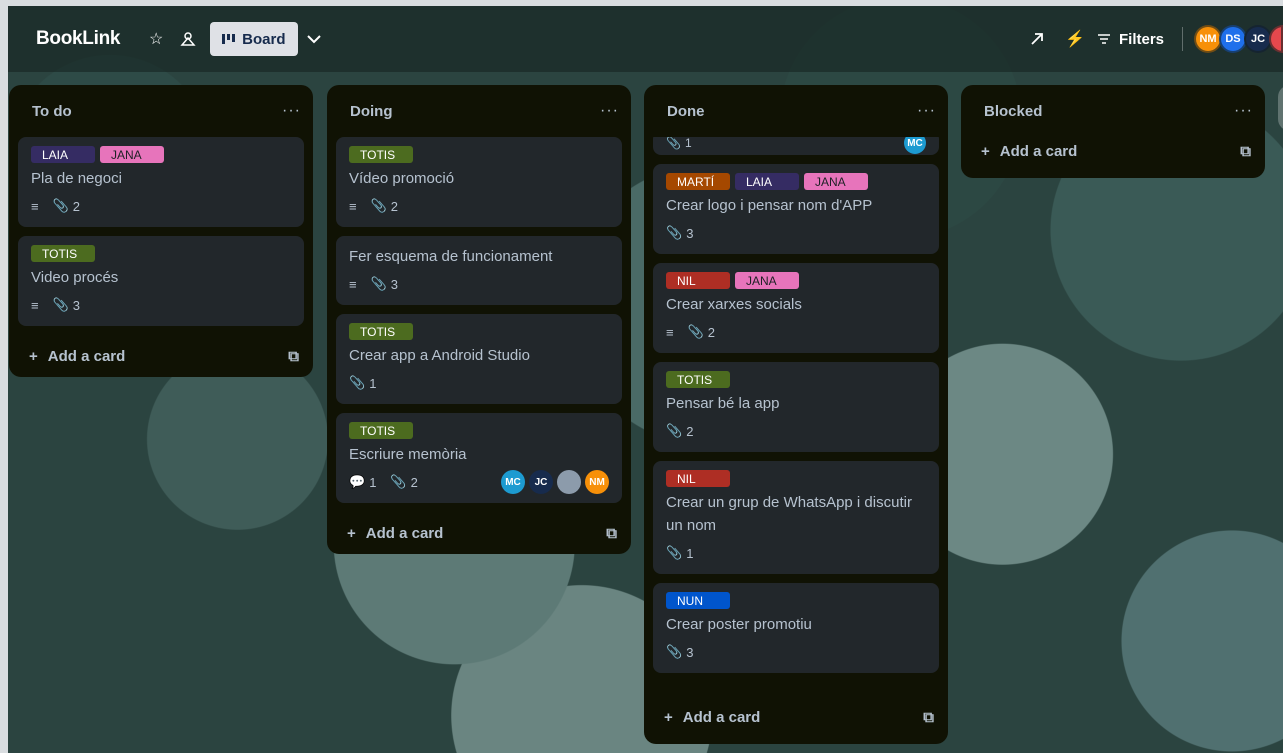 Image resolution: width=1283 pixels, height=753 pixels. Describe the element at coordinates (698, 600) in the screenshot. I see `card-label: NUN` at that location.